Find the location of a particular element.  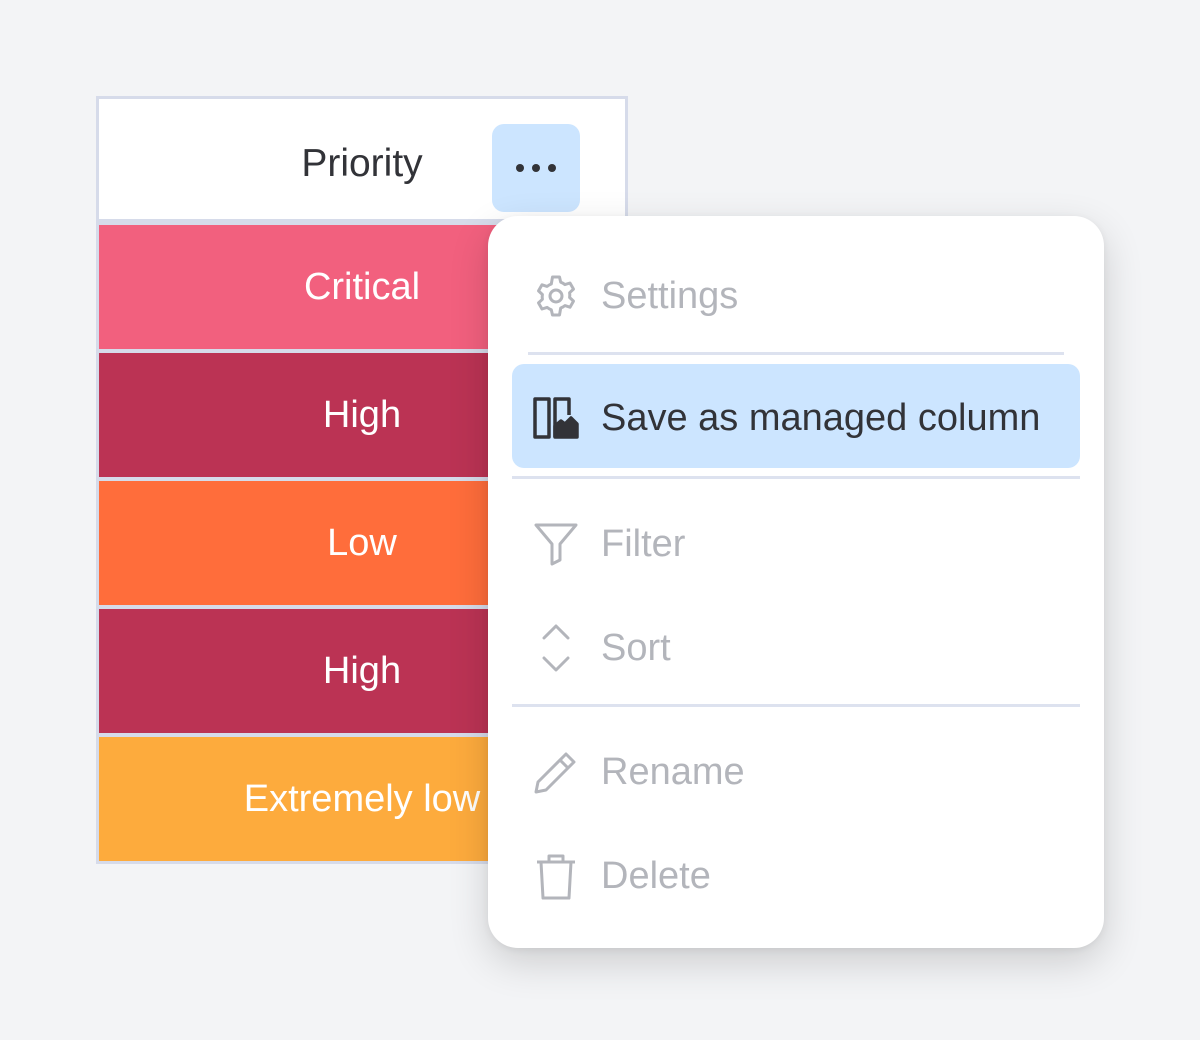

menu-item-settings: Settings is located at coordinates (796, 294).